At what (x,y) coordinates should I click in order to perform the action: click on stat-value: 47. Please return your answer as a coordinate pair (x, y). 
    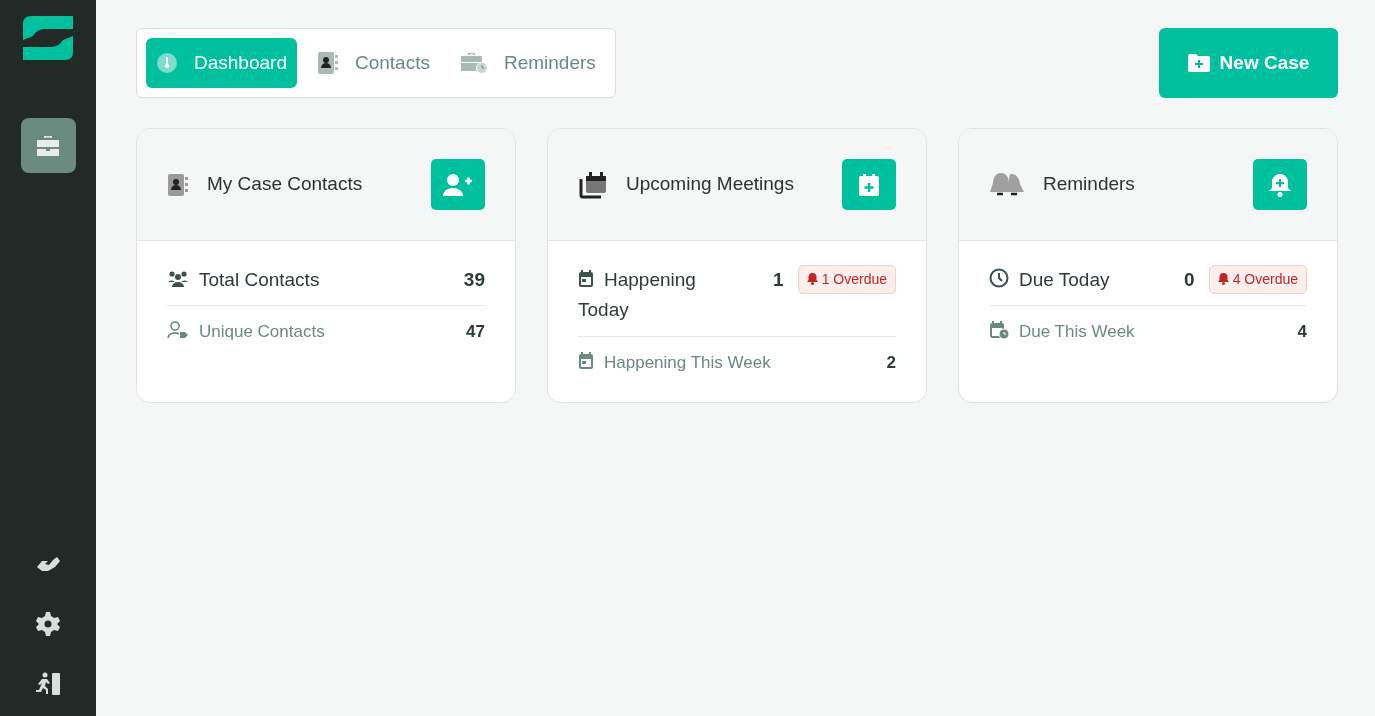
    Looking at the image, I should click on (475, 332).